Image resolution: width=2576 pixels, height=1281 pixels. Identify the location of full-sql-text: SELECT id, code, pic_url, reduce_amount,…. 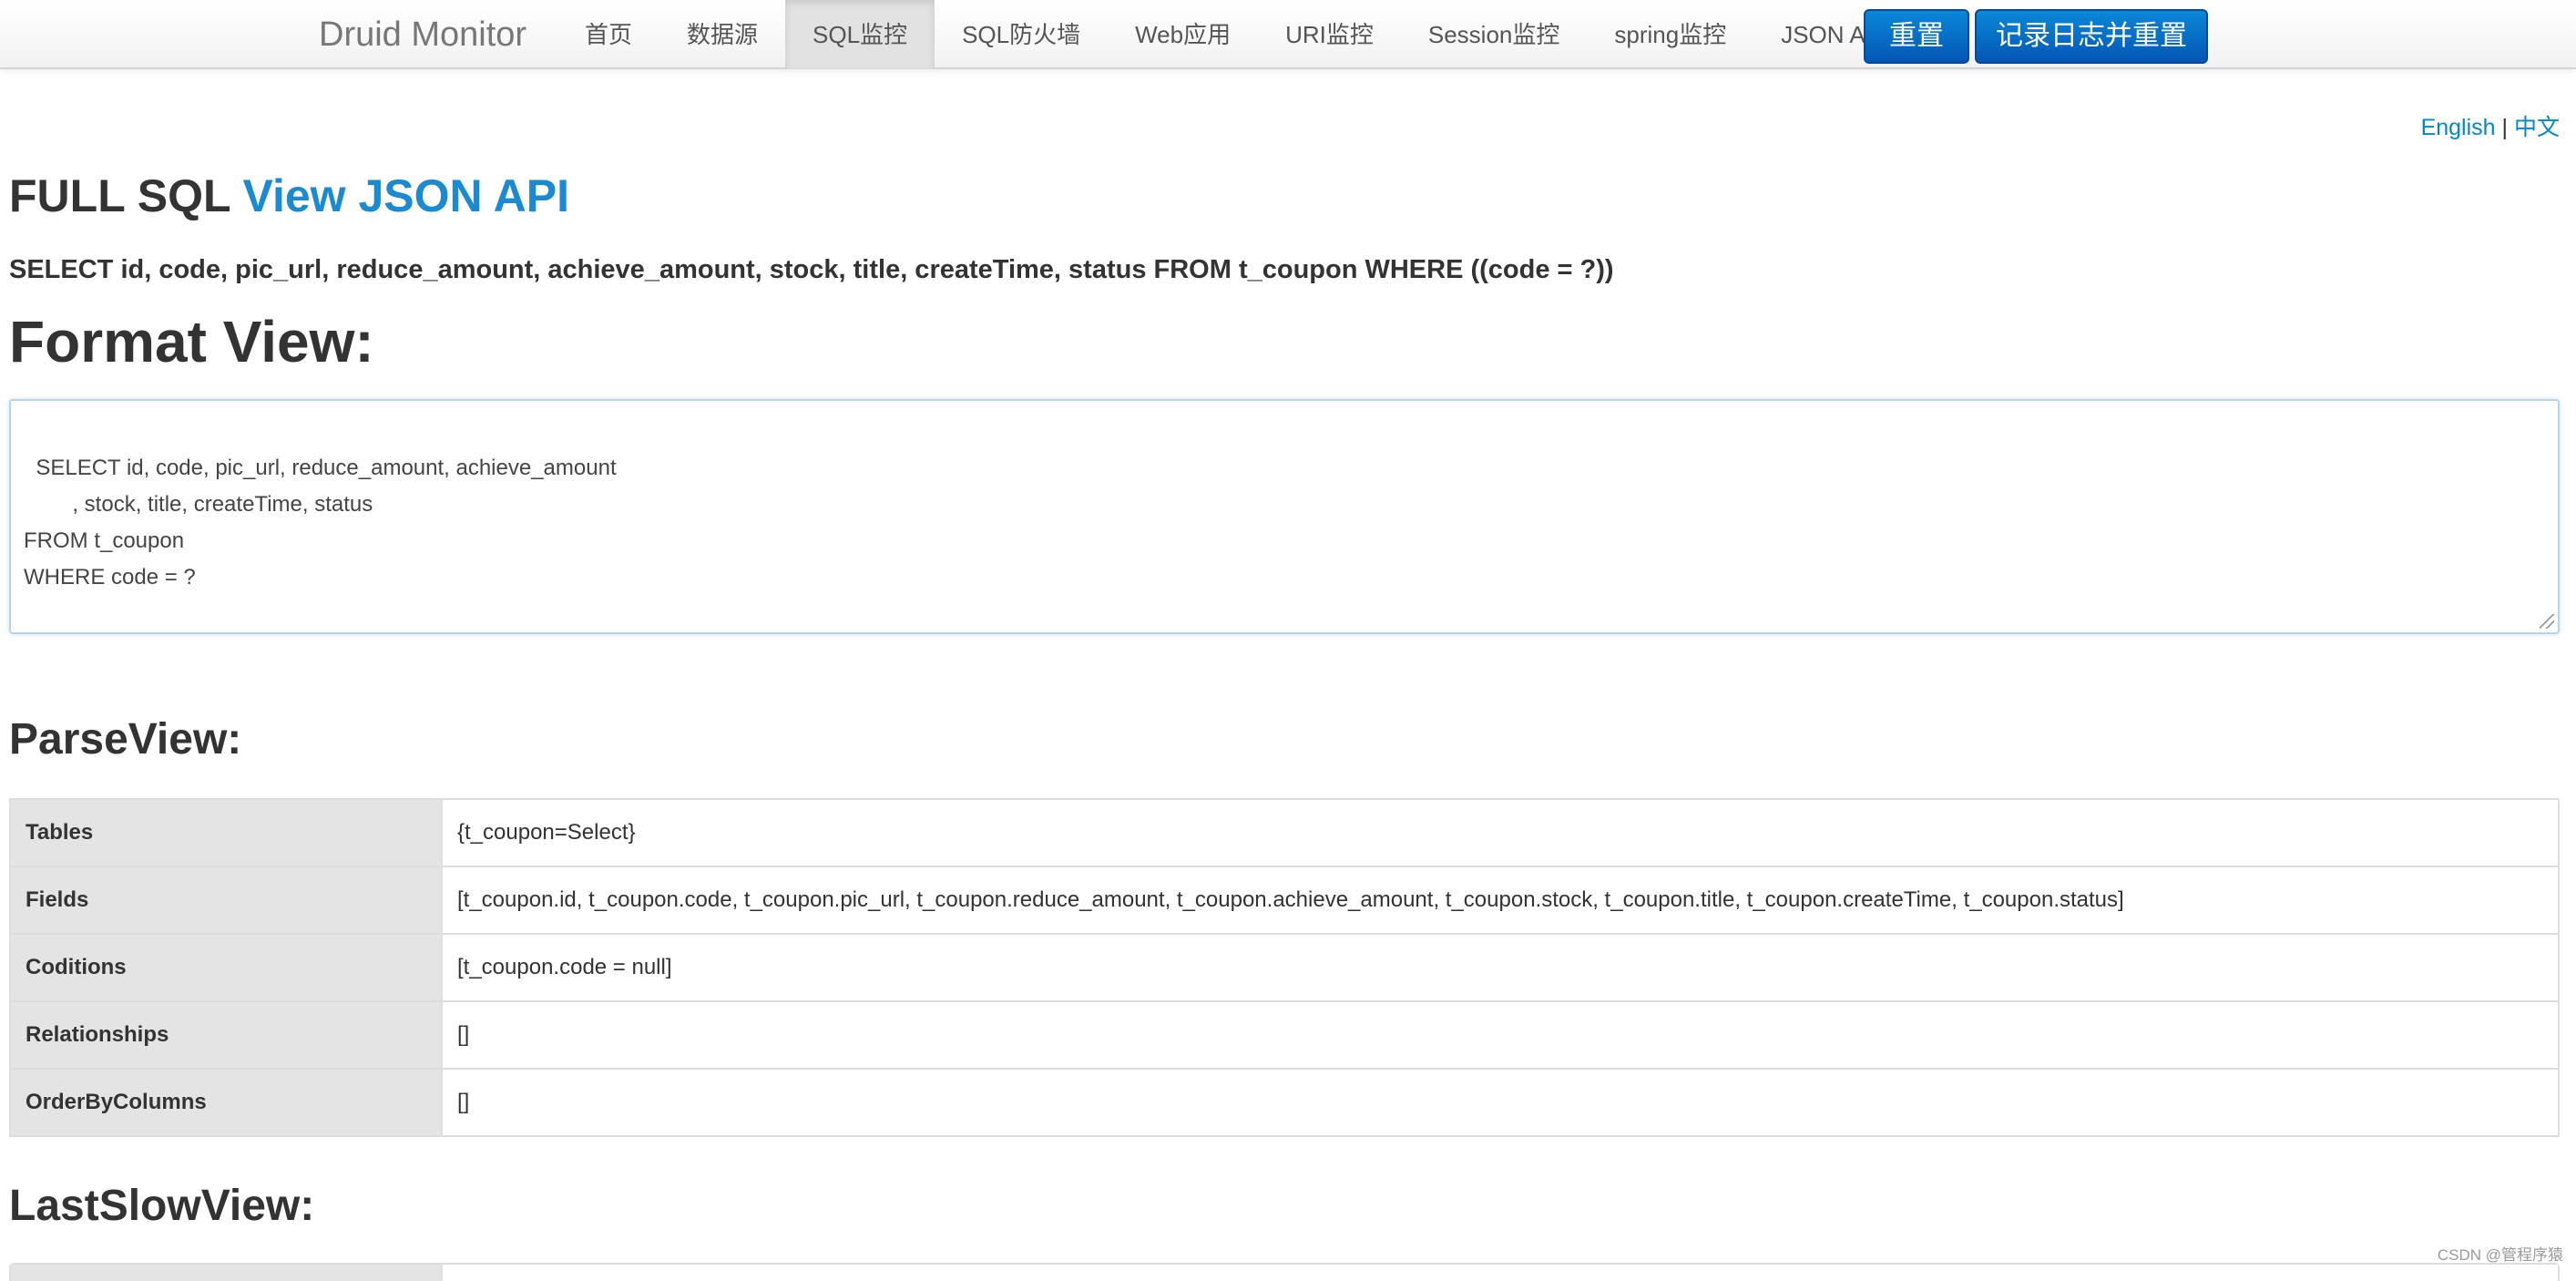
(811, 269).